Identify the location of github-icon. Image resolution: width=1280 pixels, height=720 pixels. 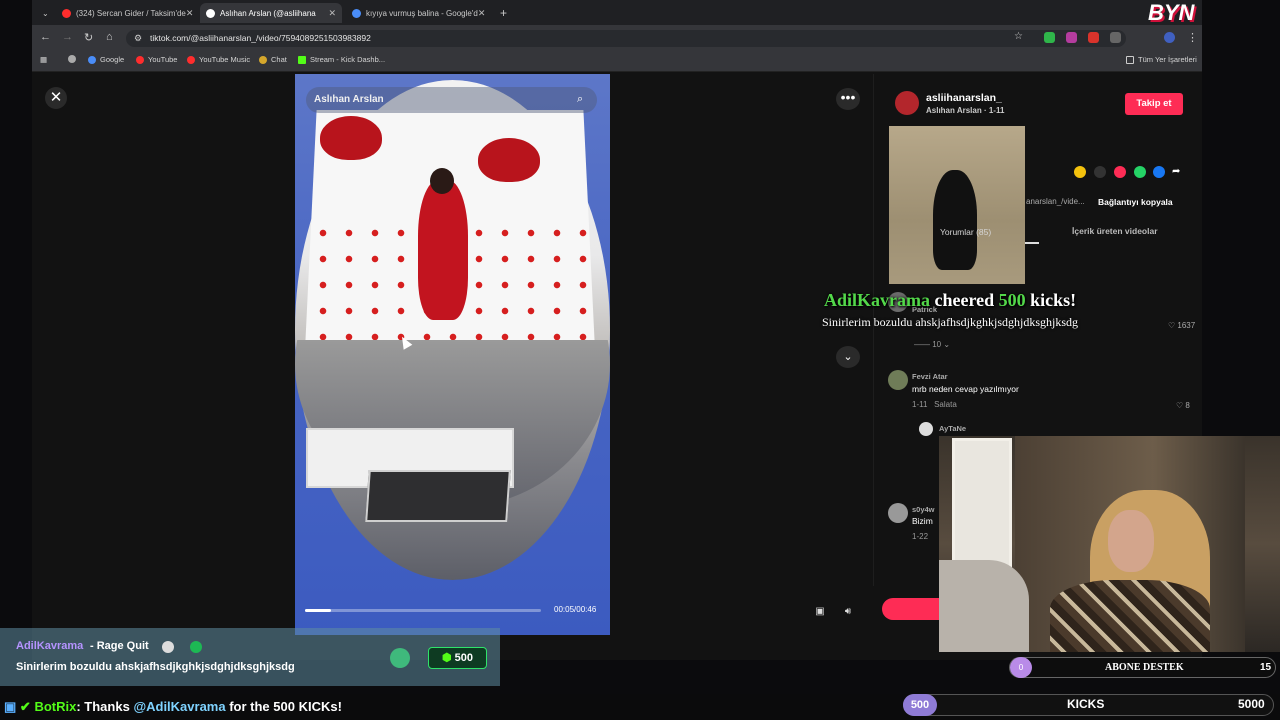
(72, 59).